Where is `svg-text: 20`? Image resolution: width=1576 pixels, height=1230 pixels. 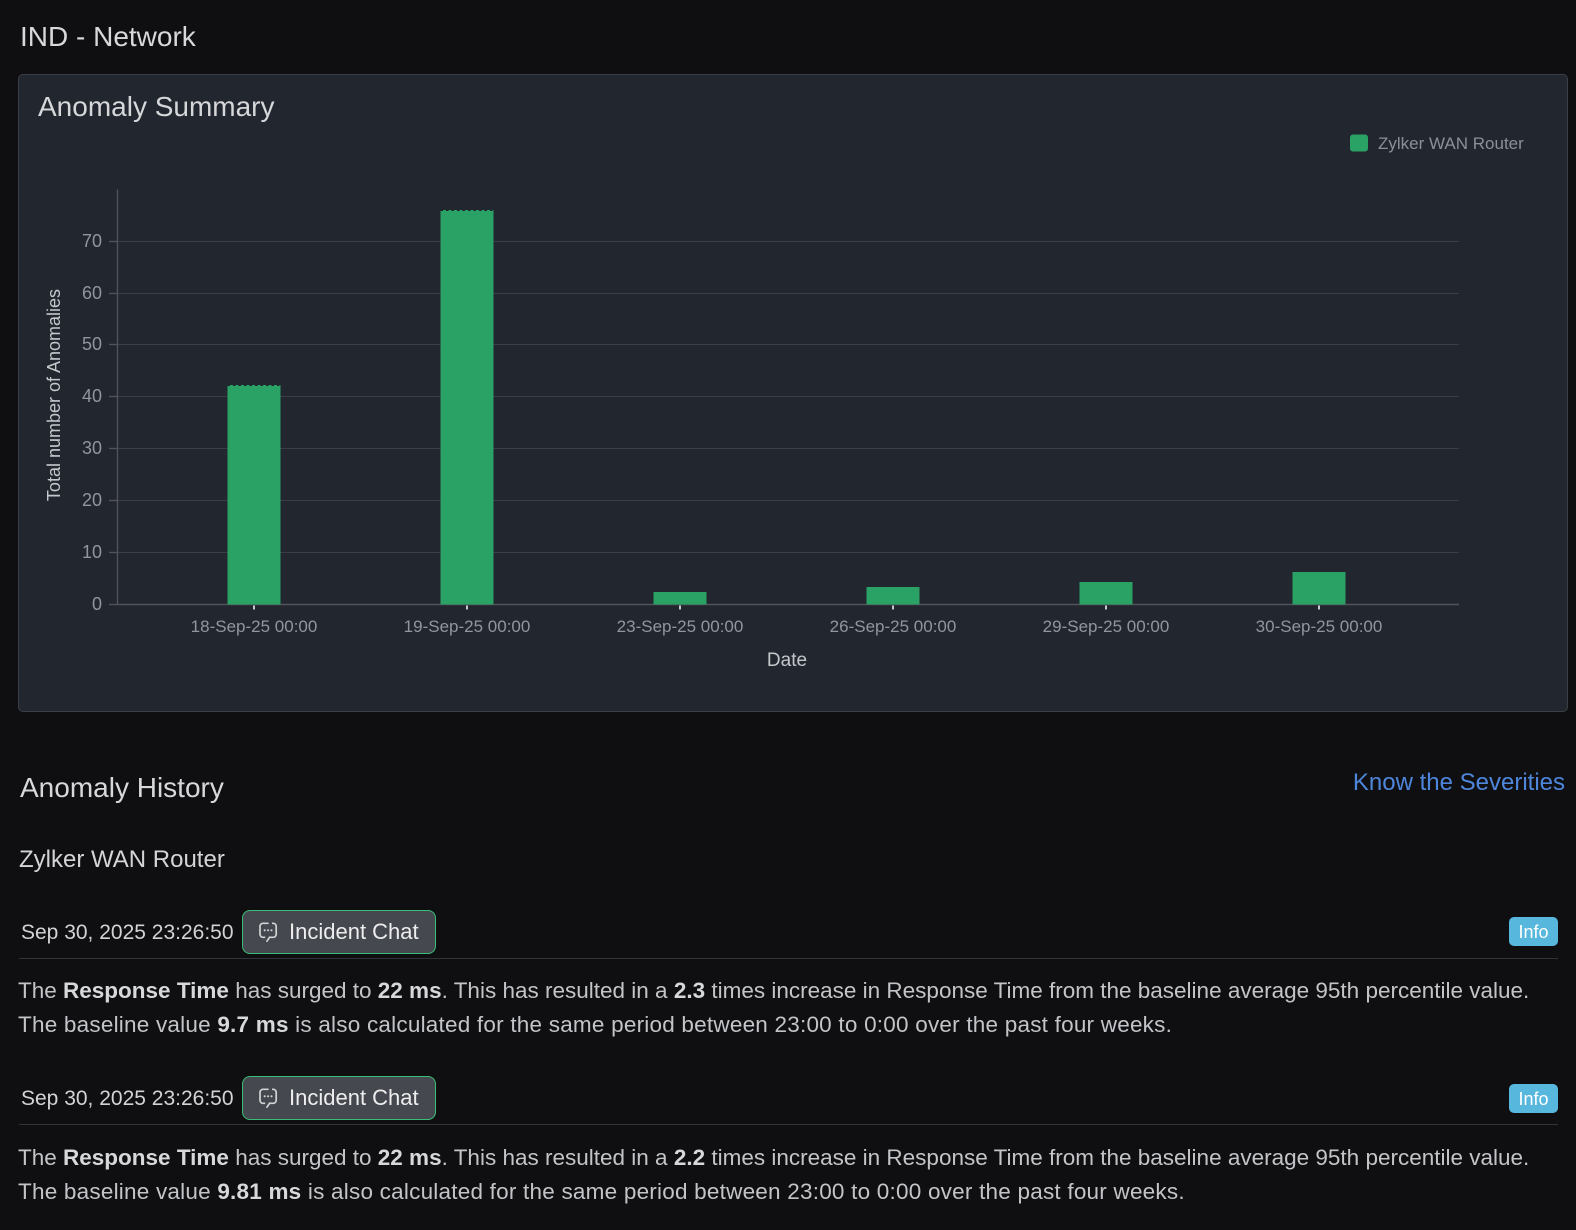
svg-text: 20 is located at coordinates (92, 500).